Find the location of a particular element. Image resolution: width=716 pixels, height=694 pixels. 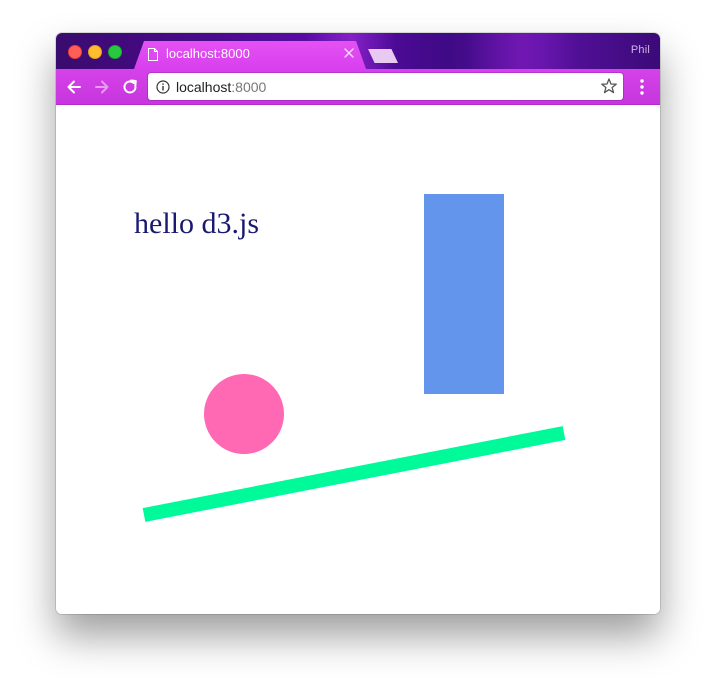

page-icon is located at coordinates (153, 54).